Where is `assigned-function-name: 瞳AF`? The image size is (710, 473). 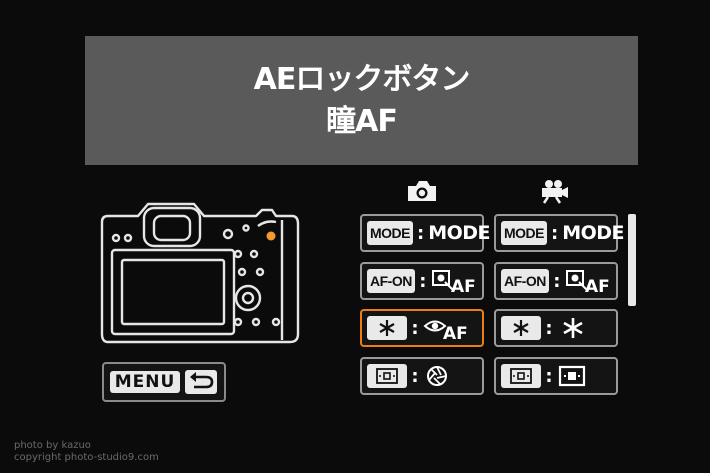 assigned-function-name: 瞳AF is located at coordinates (362, 121).